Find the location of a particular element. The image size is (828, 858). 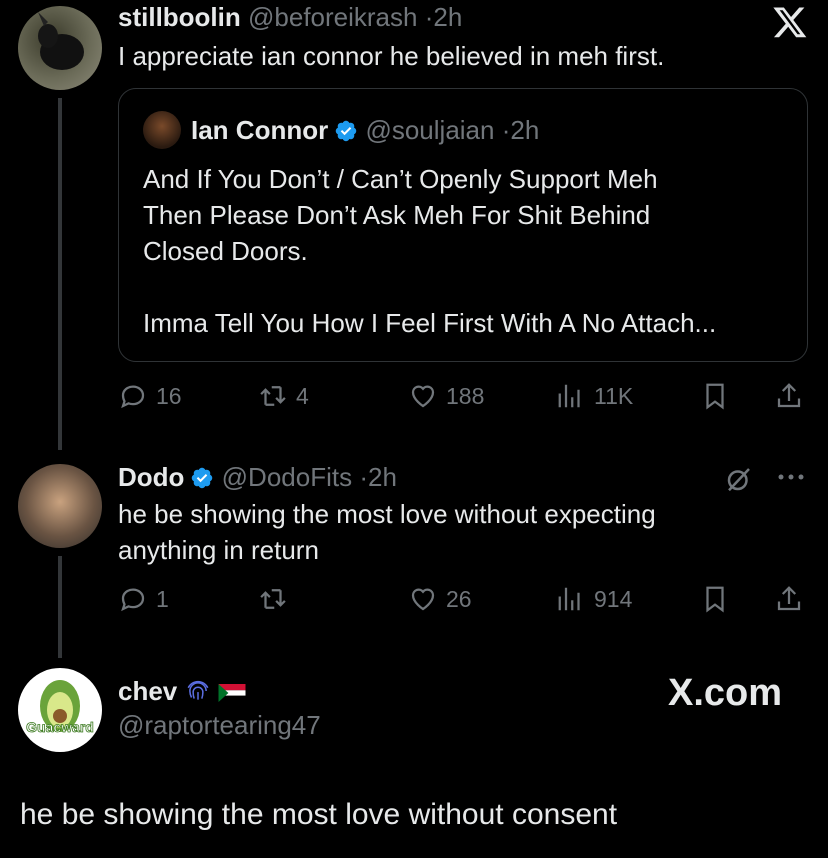

quote-text-line: Closed Doors. is located at coordinates (225, 251).